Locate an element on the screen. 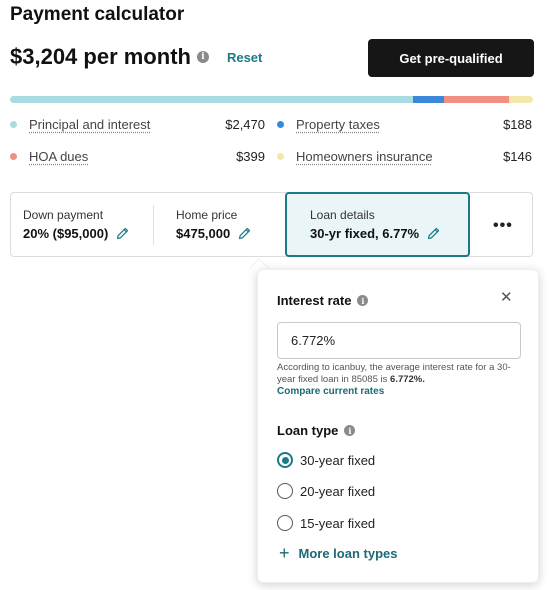 The height and width of the screenshot is (590, 550). reset-button: Reset is located at coordinates (244, 57).